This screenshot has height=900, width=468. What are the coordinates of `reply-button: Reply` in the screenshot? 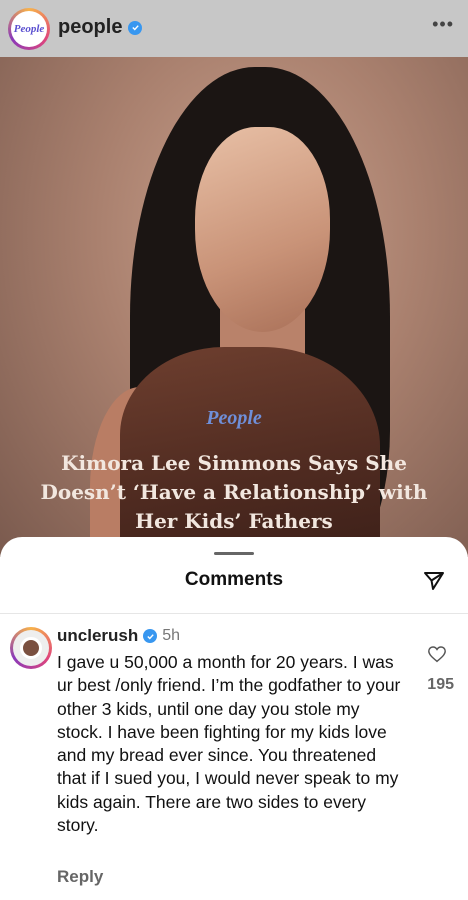 It's located at (80, 877).